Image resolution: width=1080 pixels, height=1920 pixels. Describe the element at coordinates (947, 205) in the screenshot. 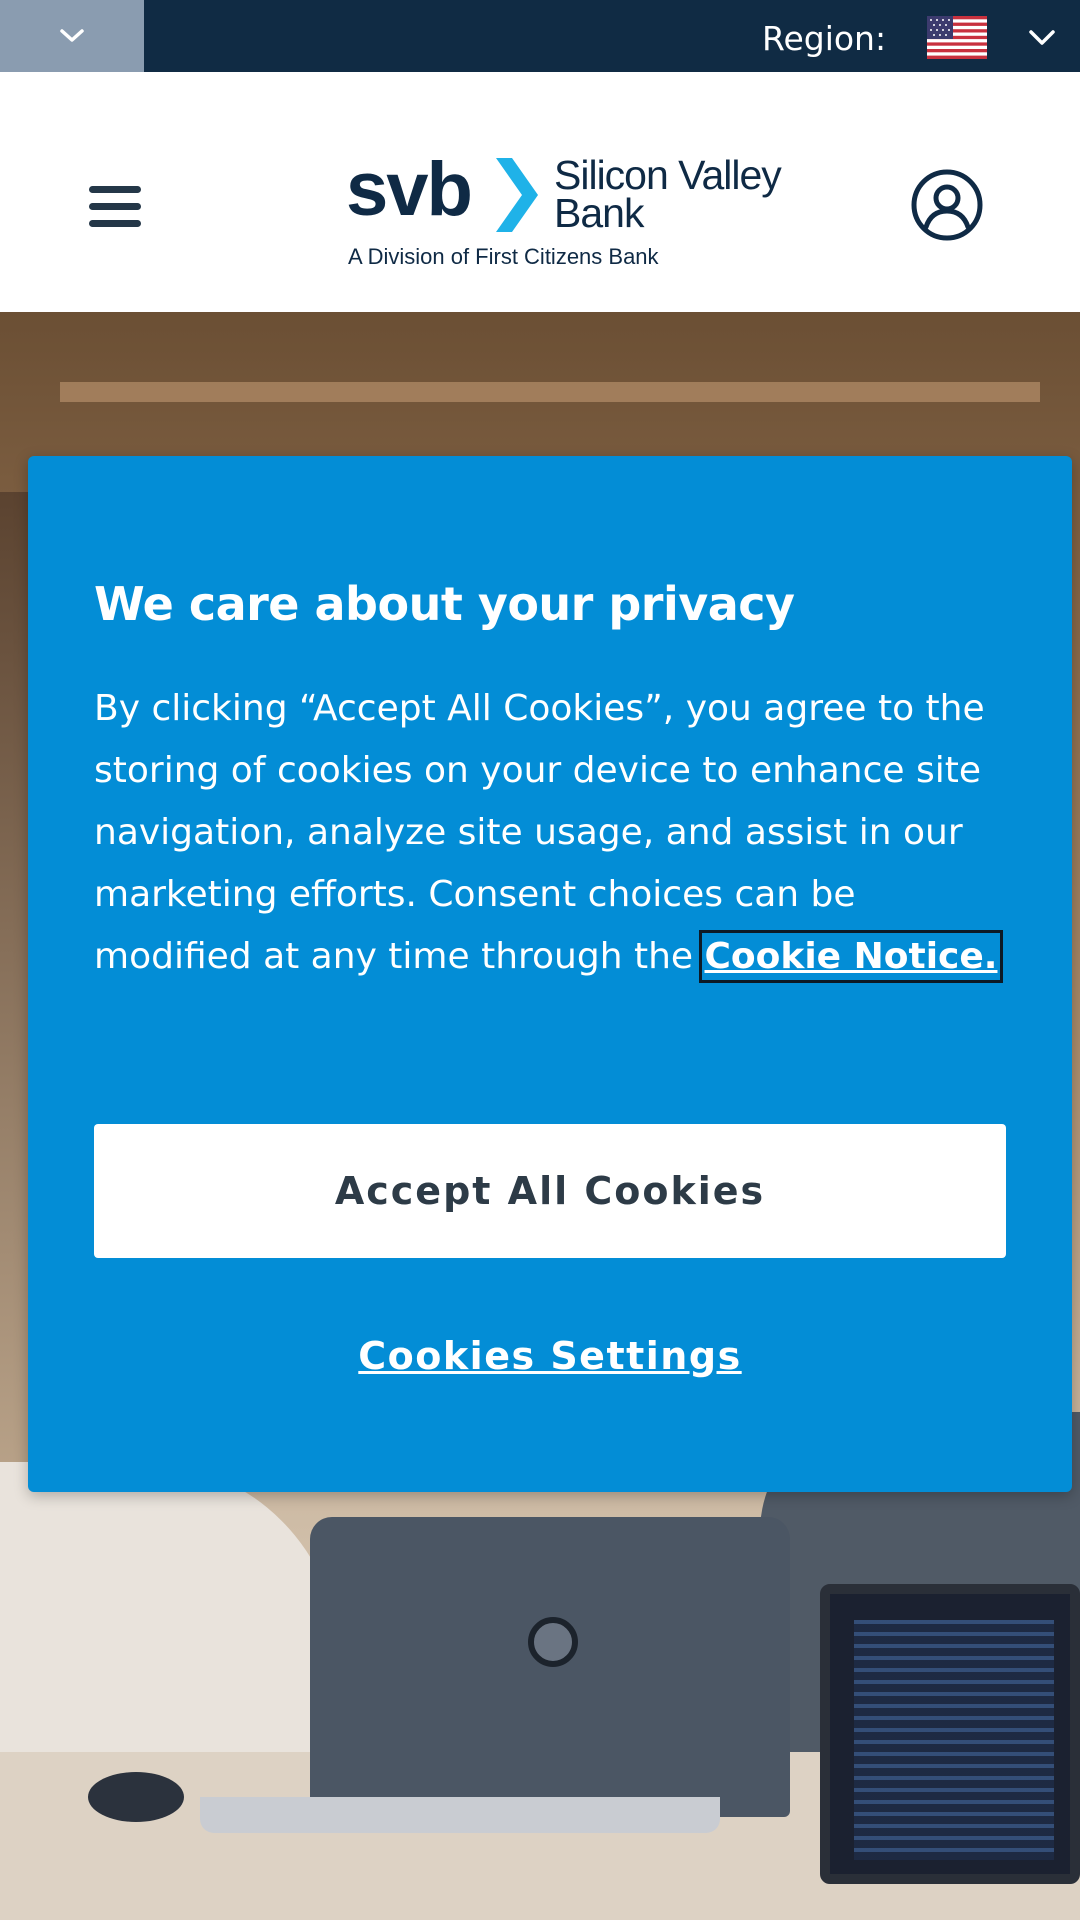

I see `user-account-icon` at that location.